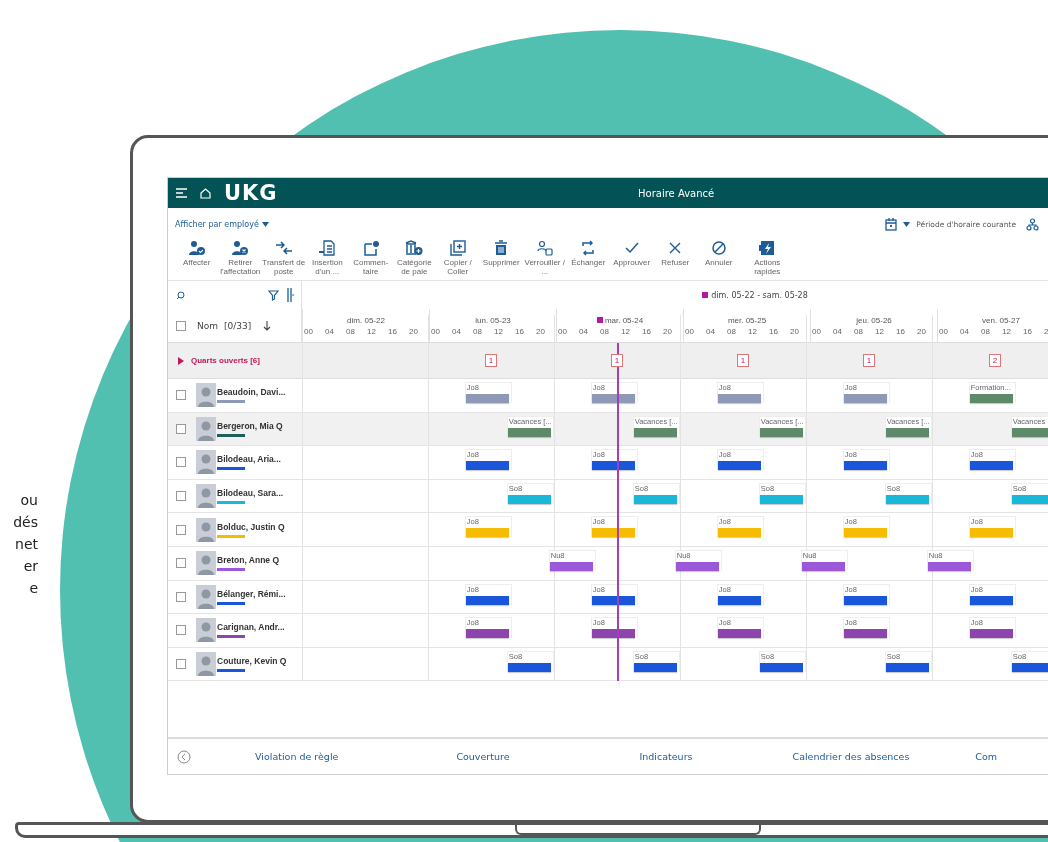 The height and width of the screenshot is (842, 1048). I want to click on text-fragment: ou, so click(29, 500).